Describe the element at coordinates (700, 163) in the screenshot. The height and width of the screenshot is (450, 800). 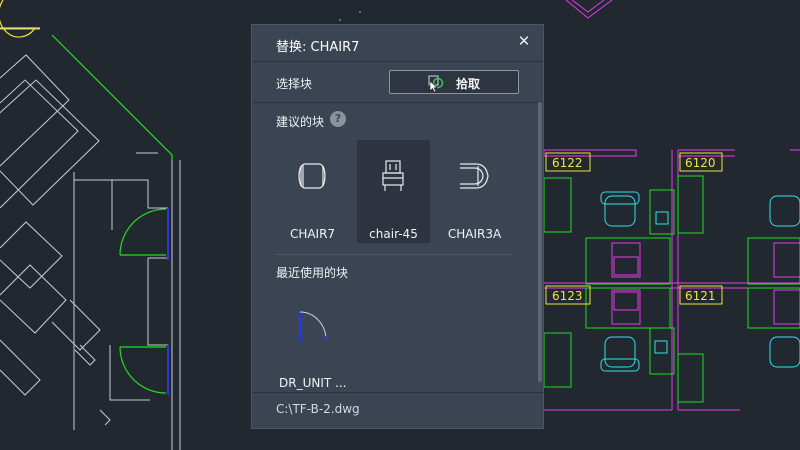
I see `room-label: 6120` at that location.